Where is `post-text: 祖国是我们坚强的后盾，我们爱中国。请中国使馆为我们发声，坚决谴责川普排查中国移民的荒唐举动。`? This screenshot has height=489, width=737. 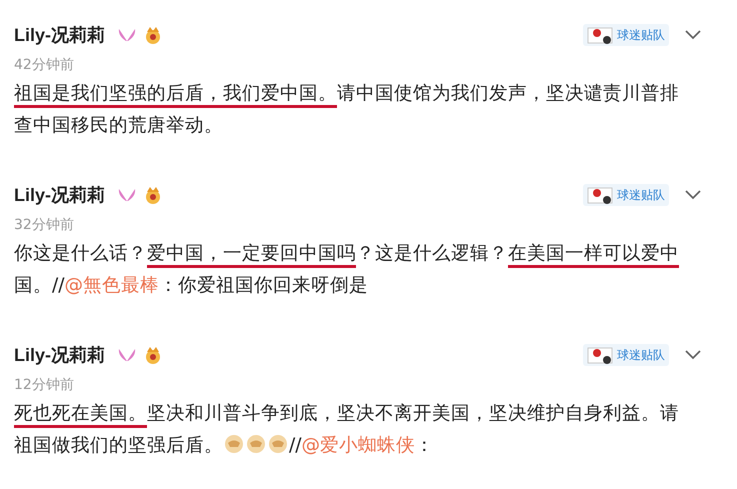 post-text: 祖国是我们坚强的后盾，我们爱中国。请中国使馆为我们发声，坚决谴责川普排查中国移民的荒唐举动。 is located at coordinates (347, 110).